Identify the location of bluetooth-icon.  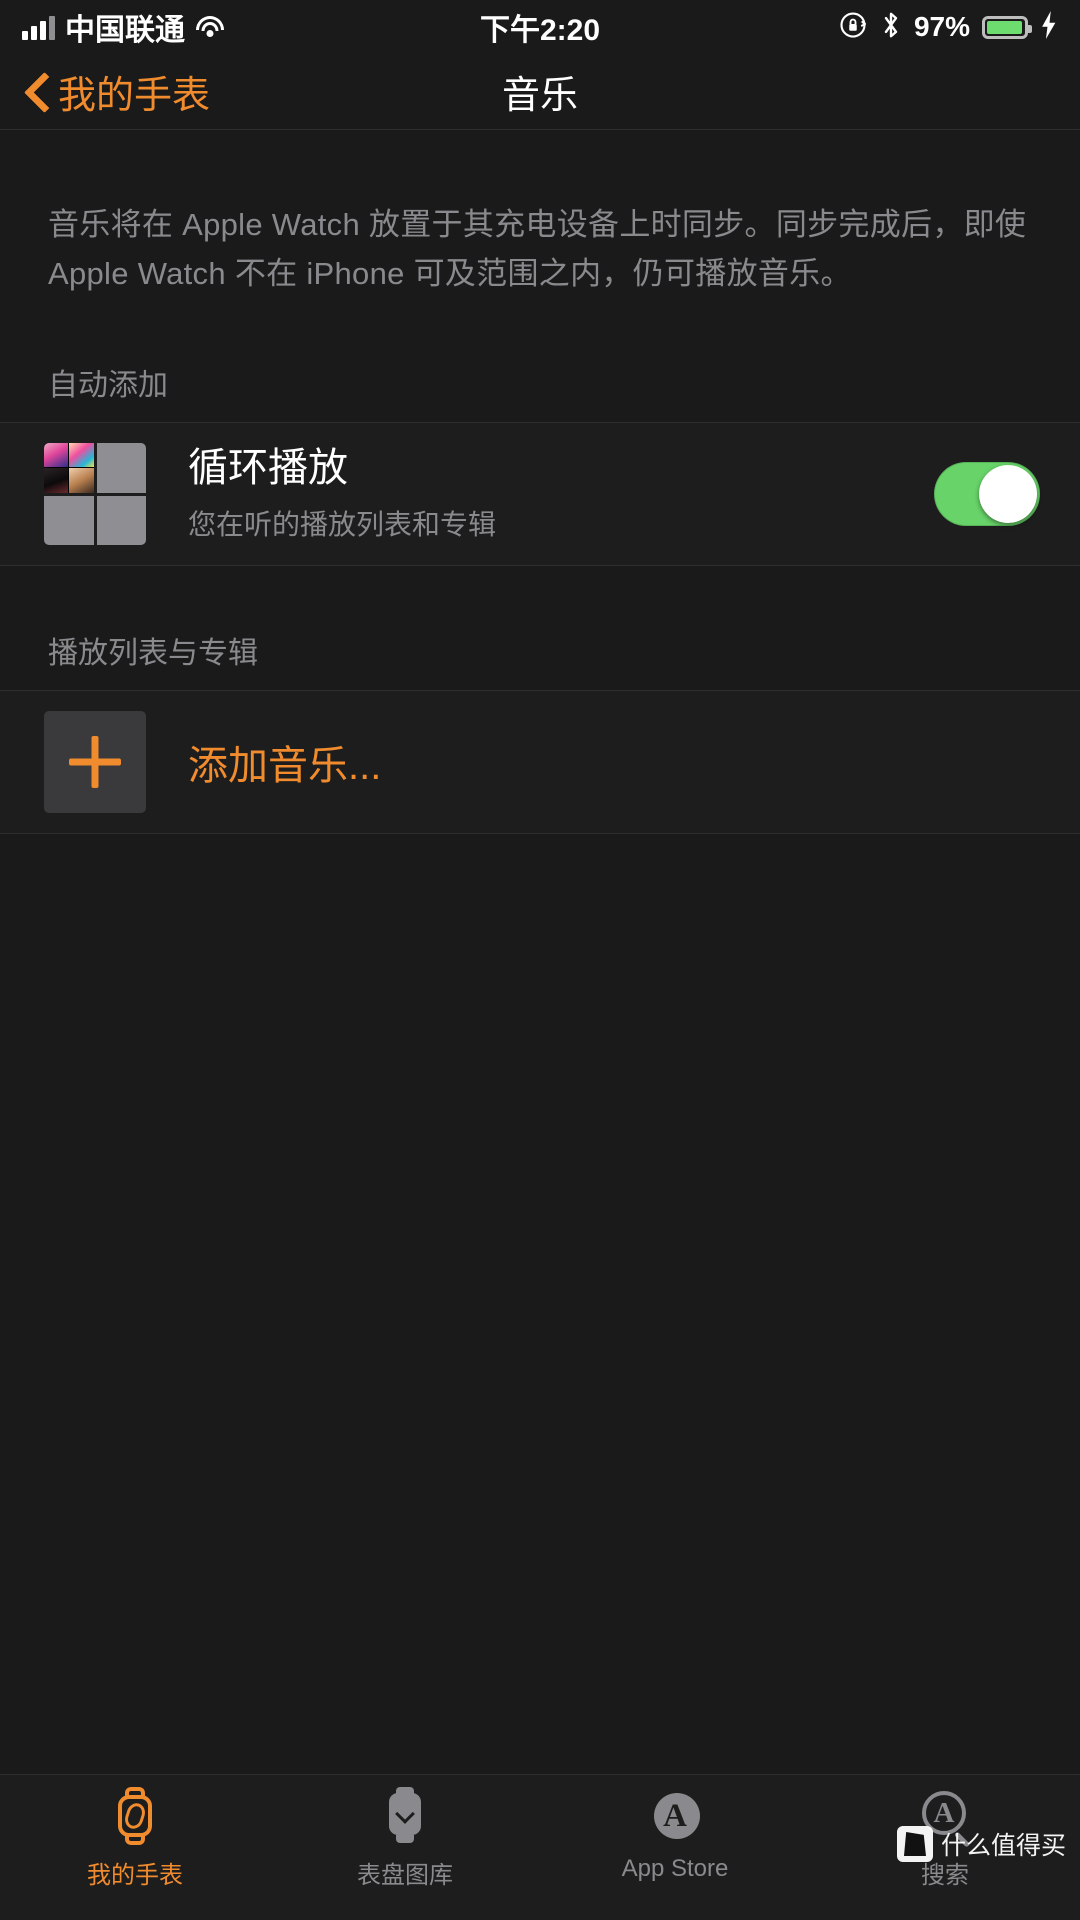
(891, 27).